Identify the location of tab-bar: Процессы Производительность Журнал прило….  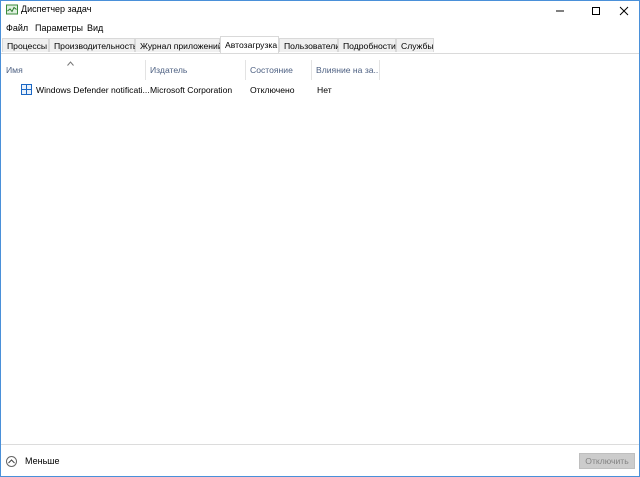
(320, 45).